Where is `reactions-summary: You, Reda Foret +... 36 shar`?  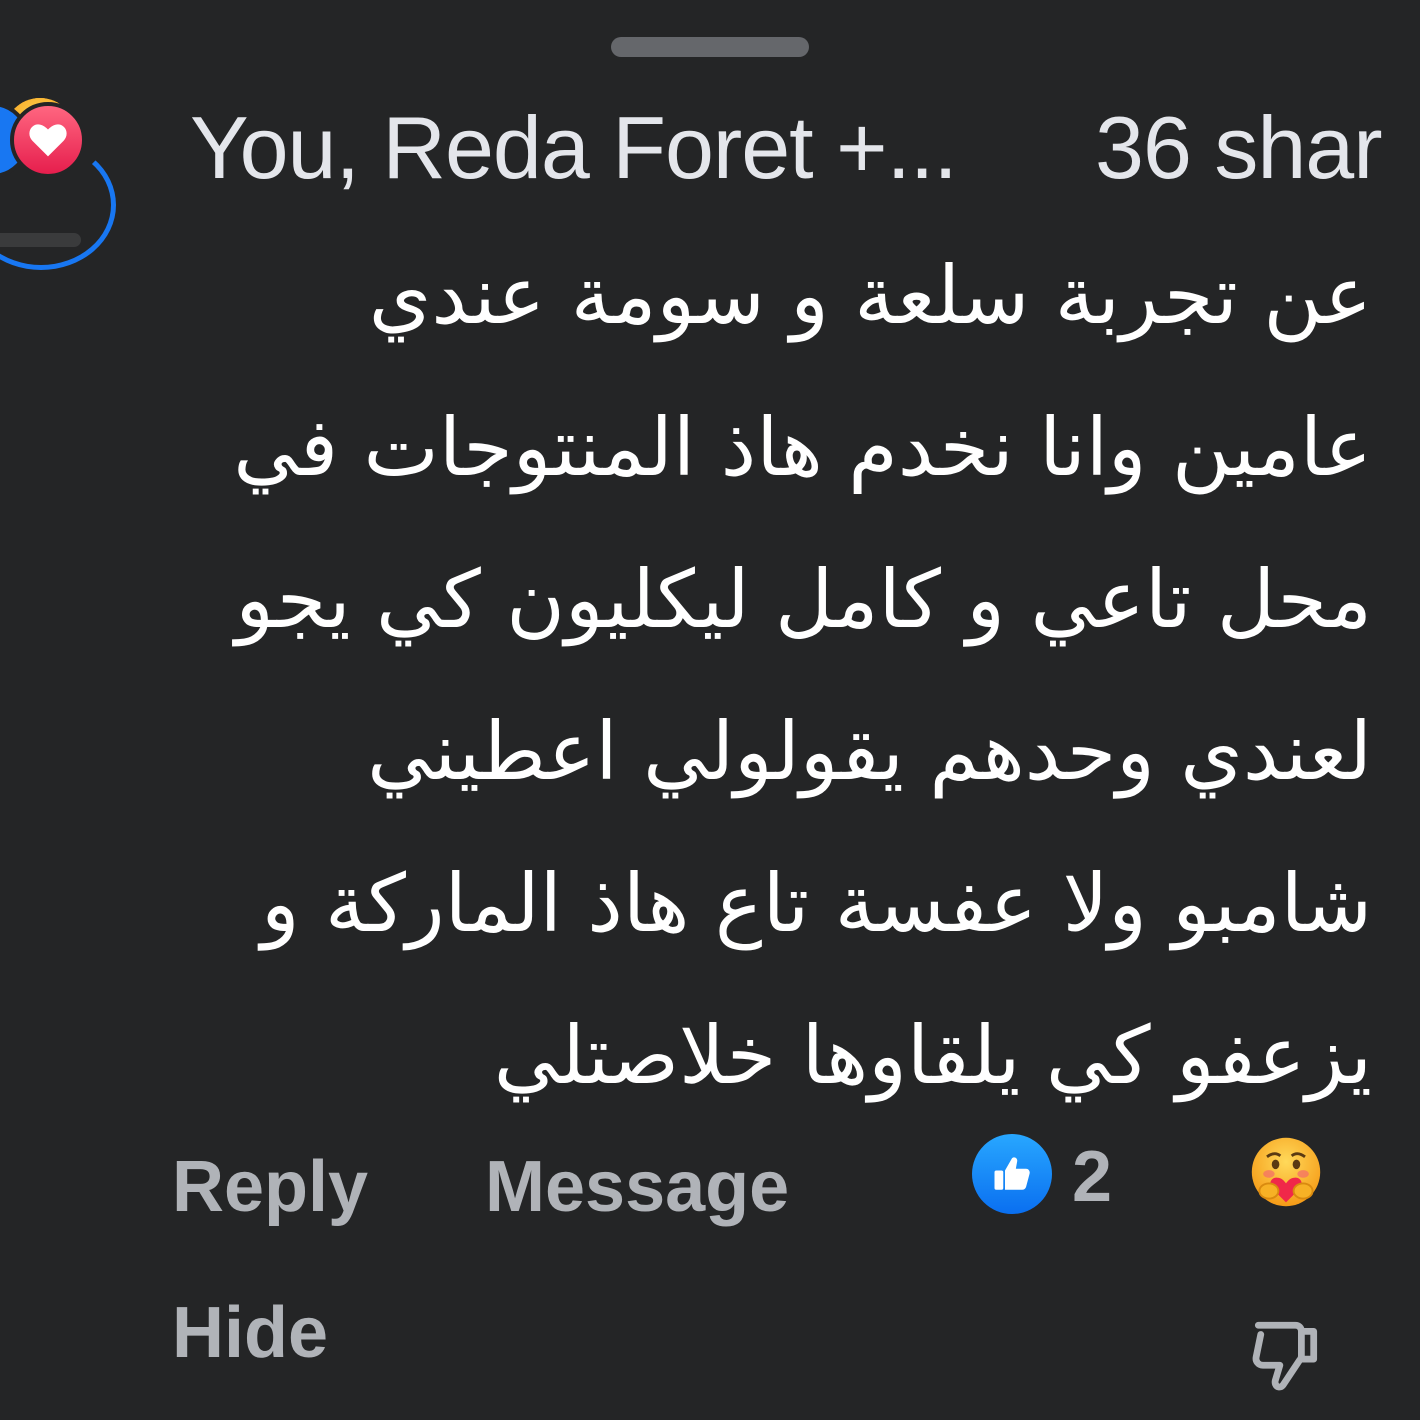
reactions-summary: You, Reda Foret +... 36 shar is located at coordinates (710, 145).